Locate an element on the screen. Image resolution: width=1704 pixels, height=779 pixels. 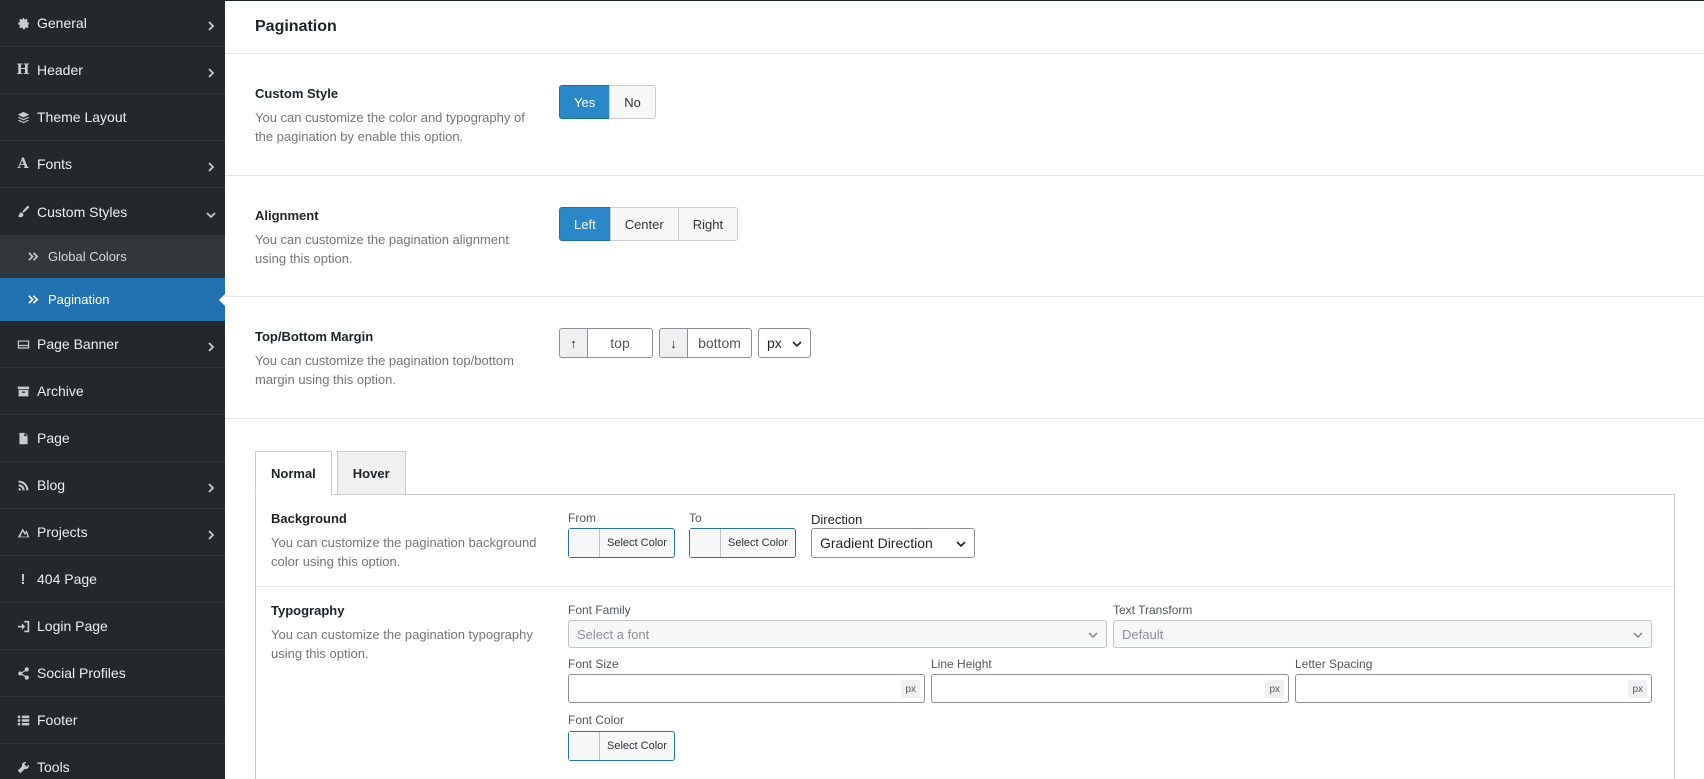
sidebar-subitem-label: Global Colors is located at coordinates (87, 256).